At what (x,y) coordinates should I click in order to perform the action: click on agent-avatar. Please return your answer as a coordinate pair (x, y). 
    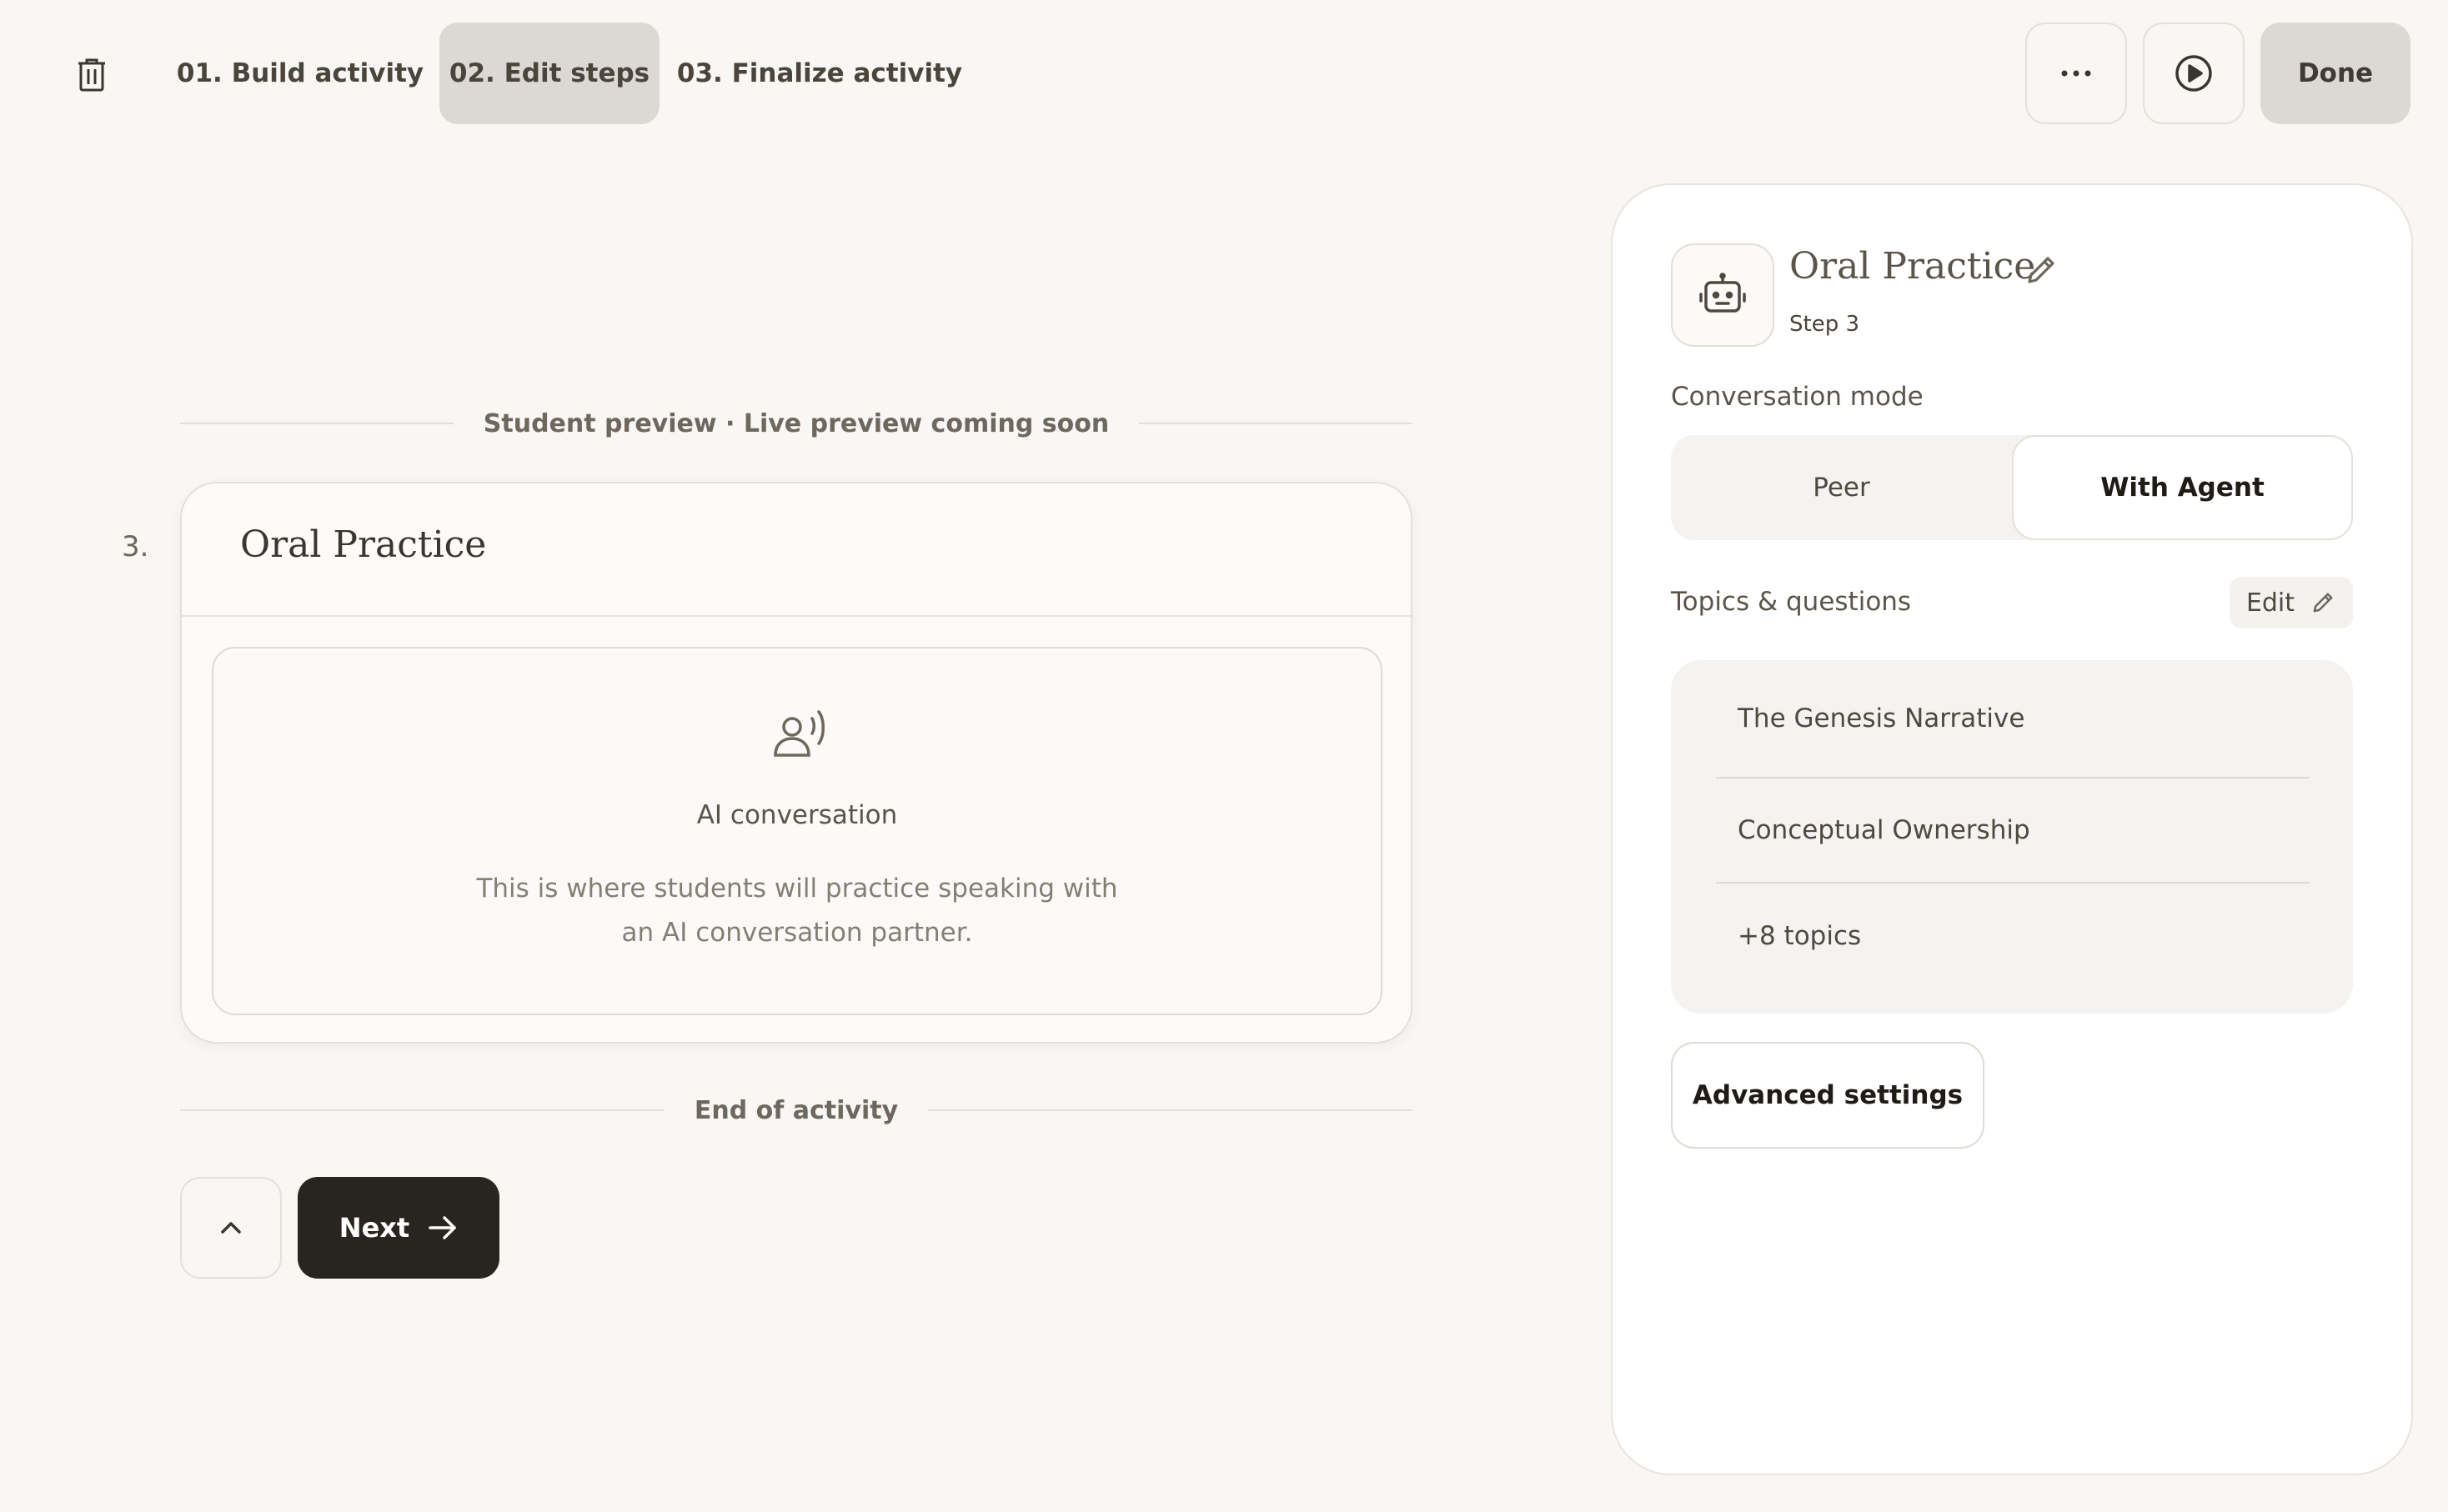
    Looking at the image, I should click on (1722, 295).